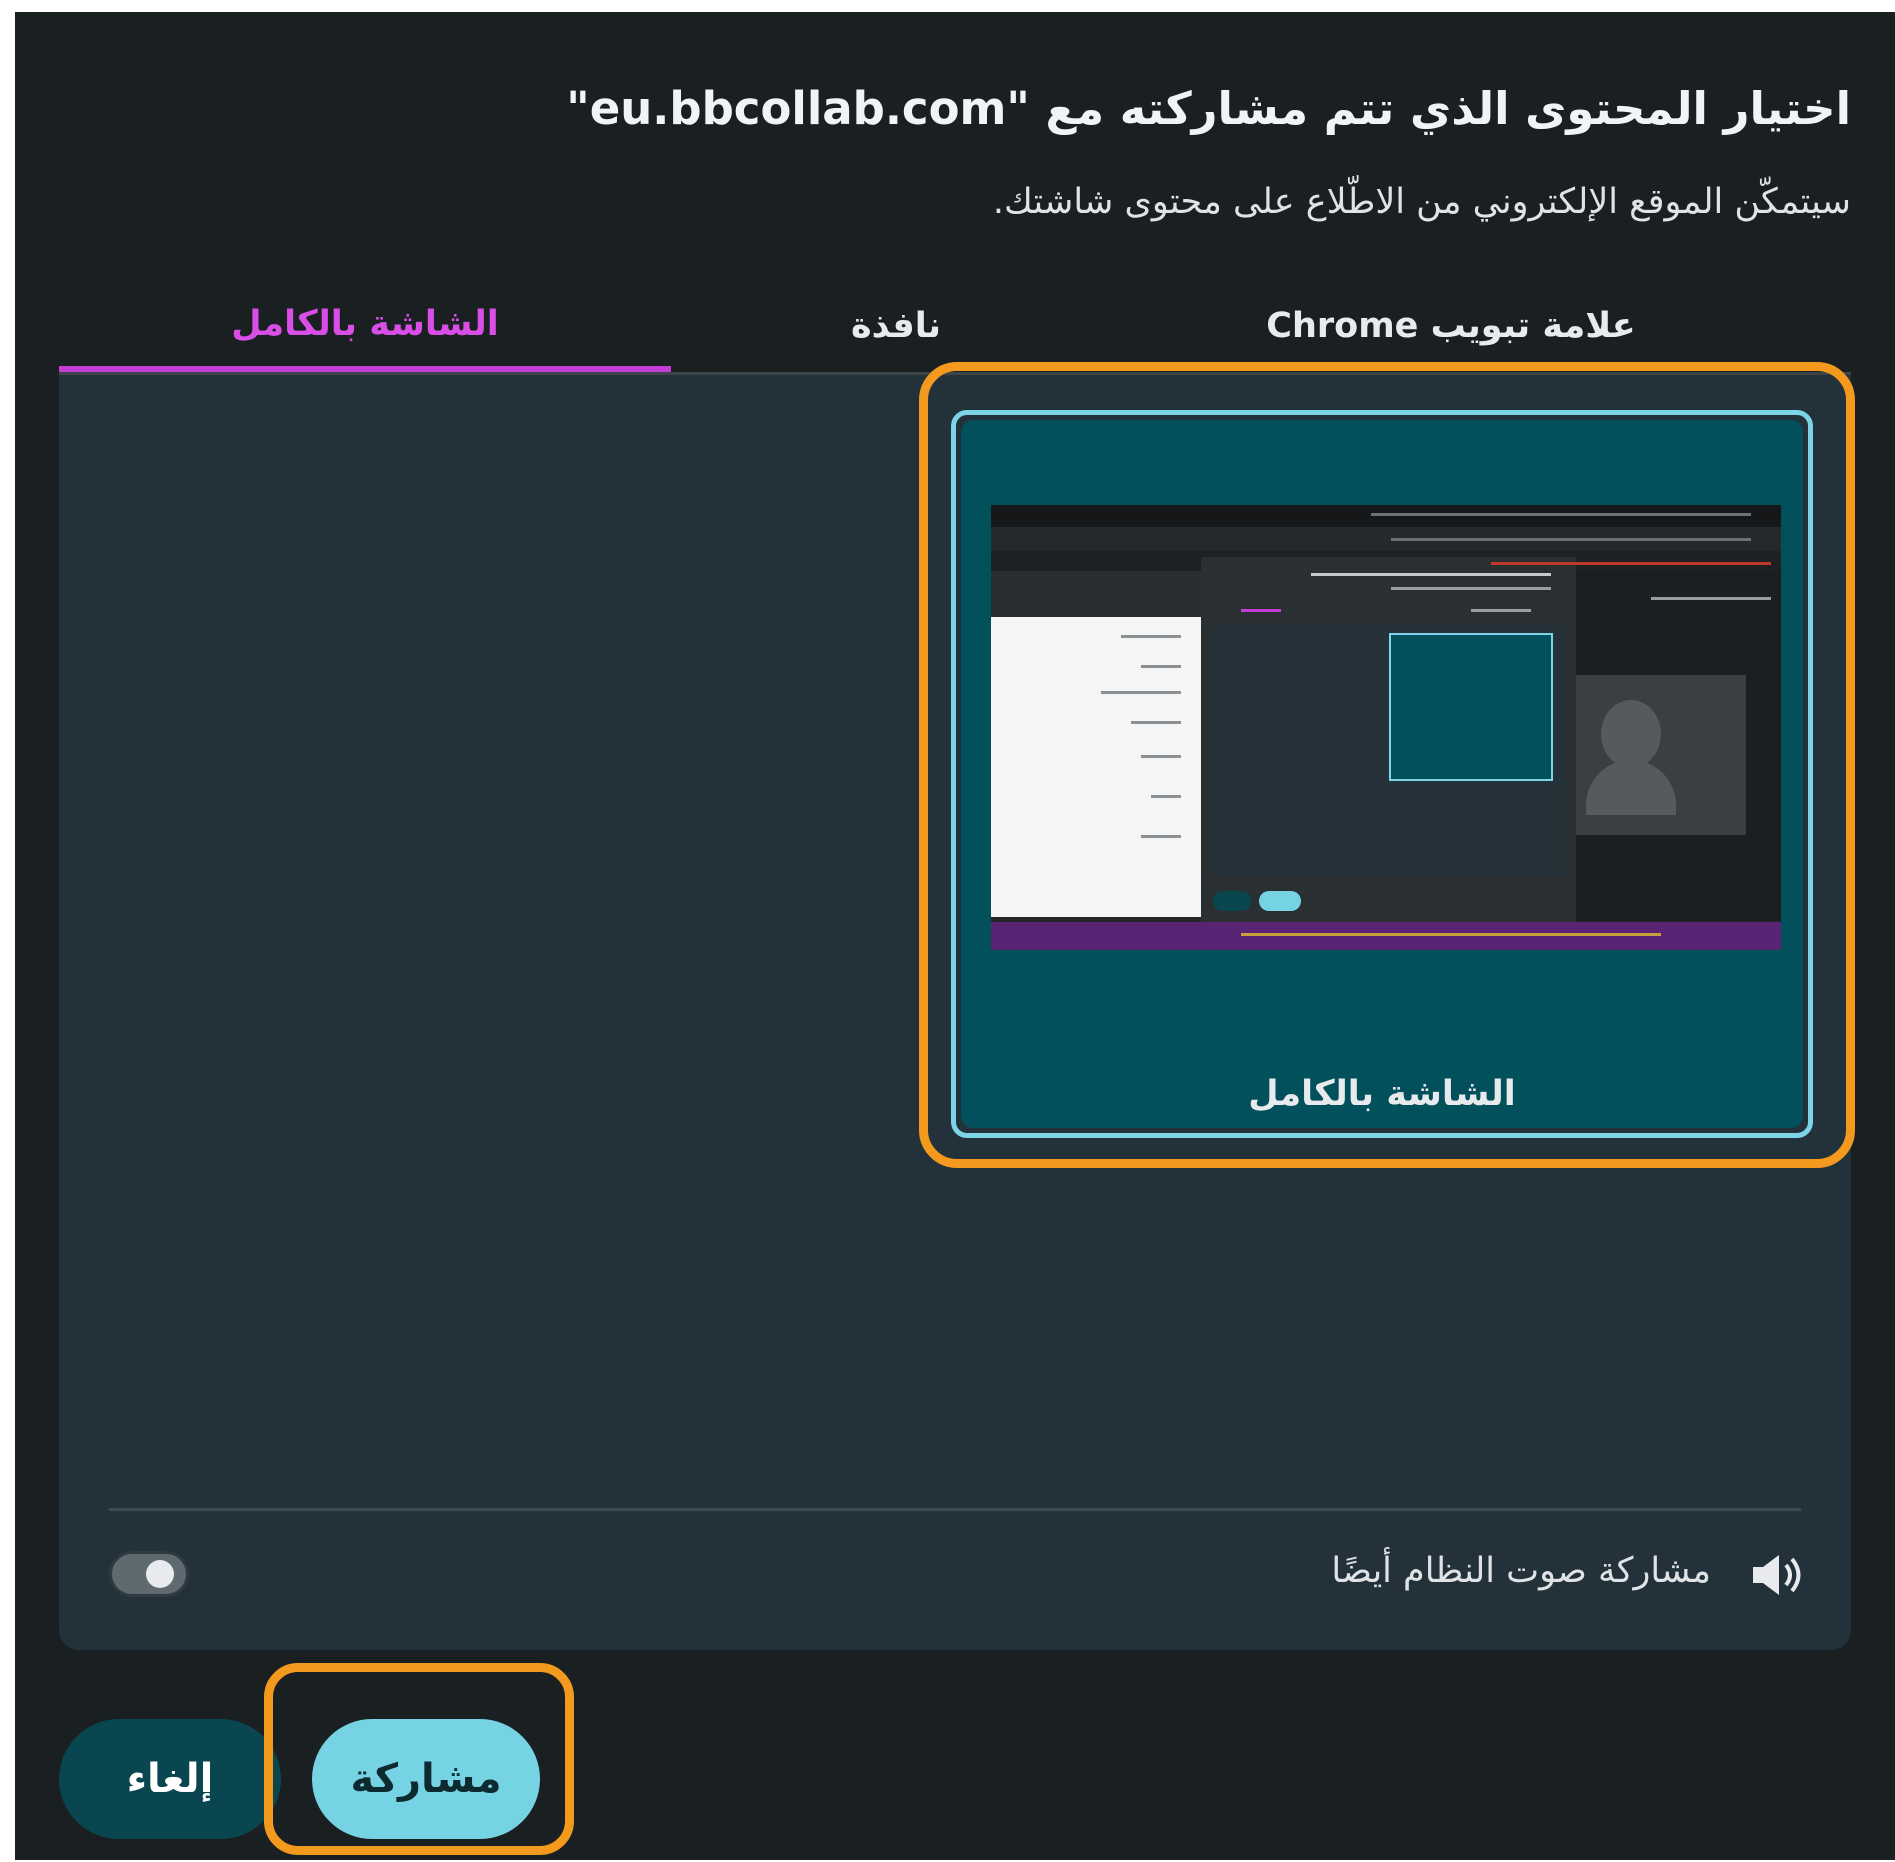  What do you see at coordinates (1521, 1571) in the screenshot?
I see `system-audio-label: مشاركة صوت النظام أيضًا` at bounding box center [1521, 1571].